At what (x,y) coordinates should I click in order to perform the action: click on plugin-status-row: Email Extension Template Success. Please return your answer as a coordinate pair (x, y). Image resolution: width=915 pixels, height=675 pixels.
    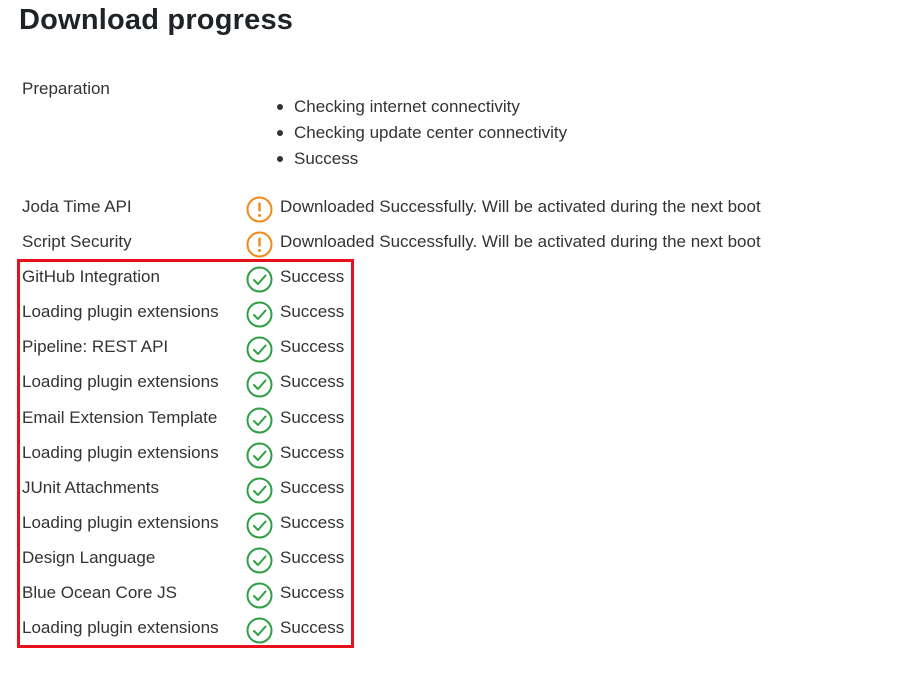
    Looking at the image, I should click on (457, 418).